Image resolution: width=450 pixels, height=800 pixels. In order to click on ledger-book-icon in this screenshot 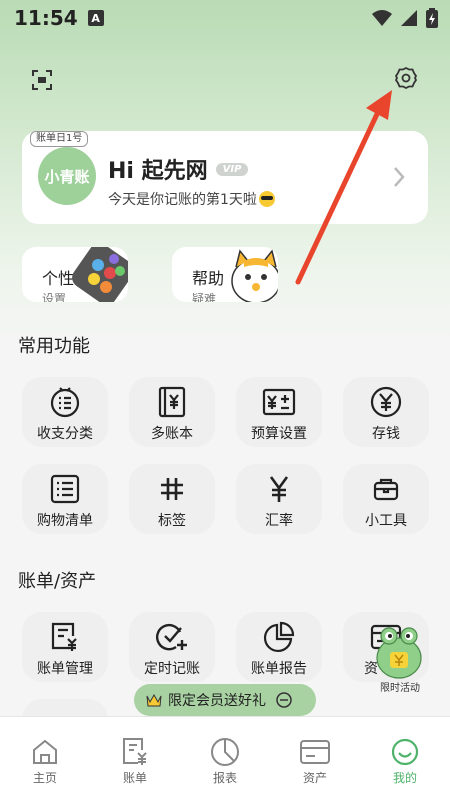, I will do `click(172, 402)`.